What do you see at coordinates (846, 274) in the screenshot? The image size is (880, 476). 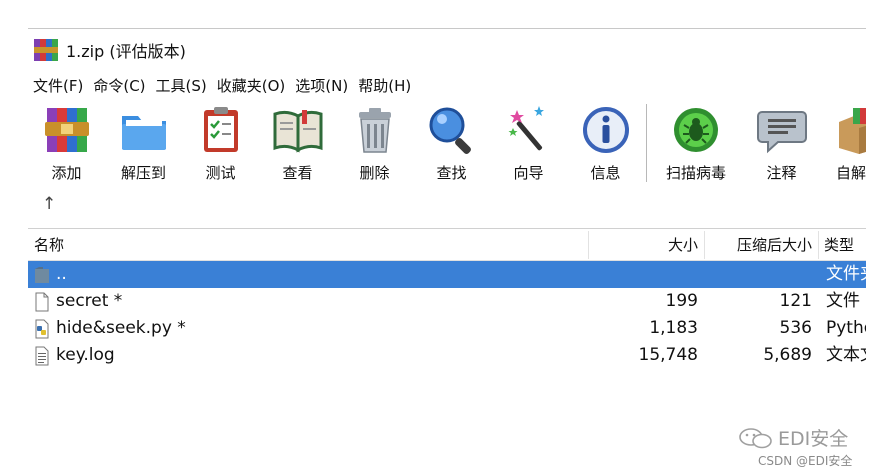 I see `file-type: 文件夹` at bounding box center [846, 274].